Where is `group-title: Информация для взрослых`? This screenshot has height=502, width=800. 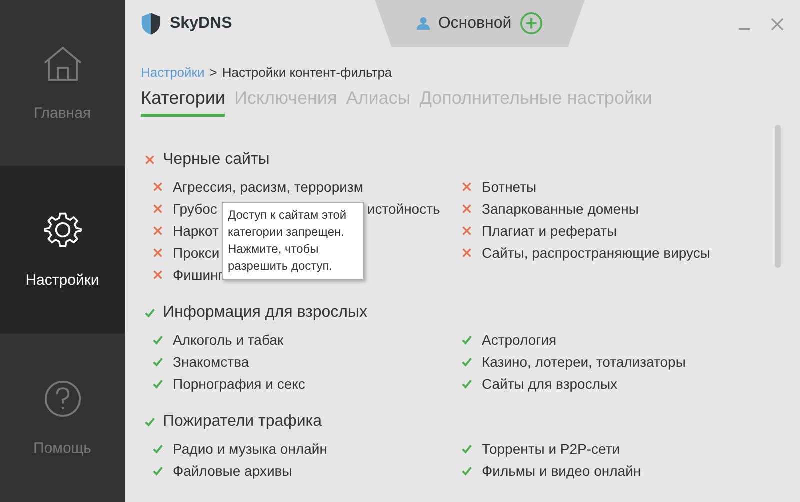
group-title: Информация для взрослых is located at coordinates (265, 313).